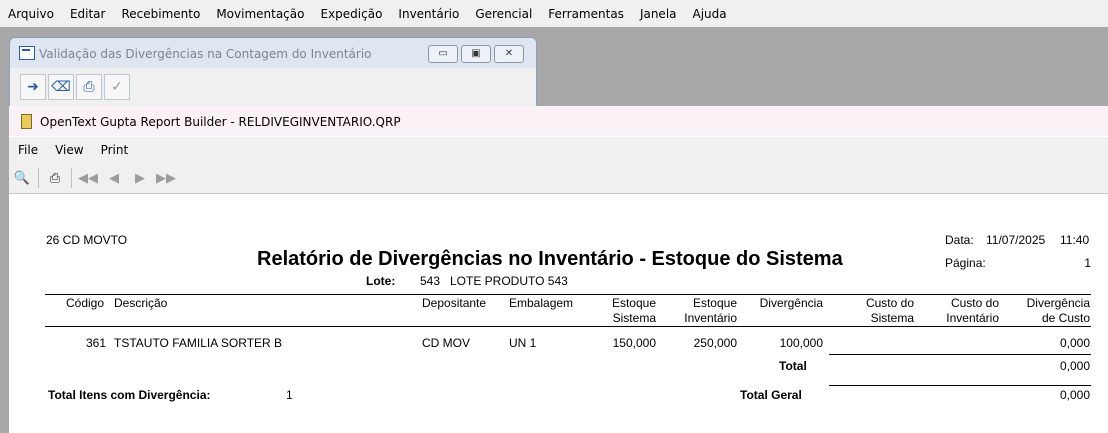 The height and width of the screenshot is (433, 1108). Describe the element at coordinates (791, 303) in the screenshot. I see `col-divergencia: Divergência` at that location.